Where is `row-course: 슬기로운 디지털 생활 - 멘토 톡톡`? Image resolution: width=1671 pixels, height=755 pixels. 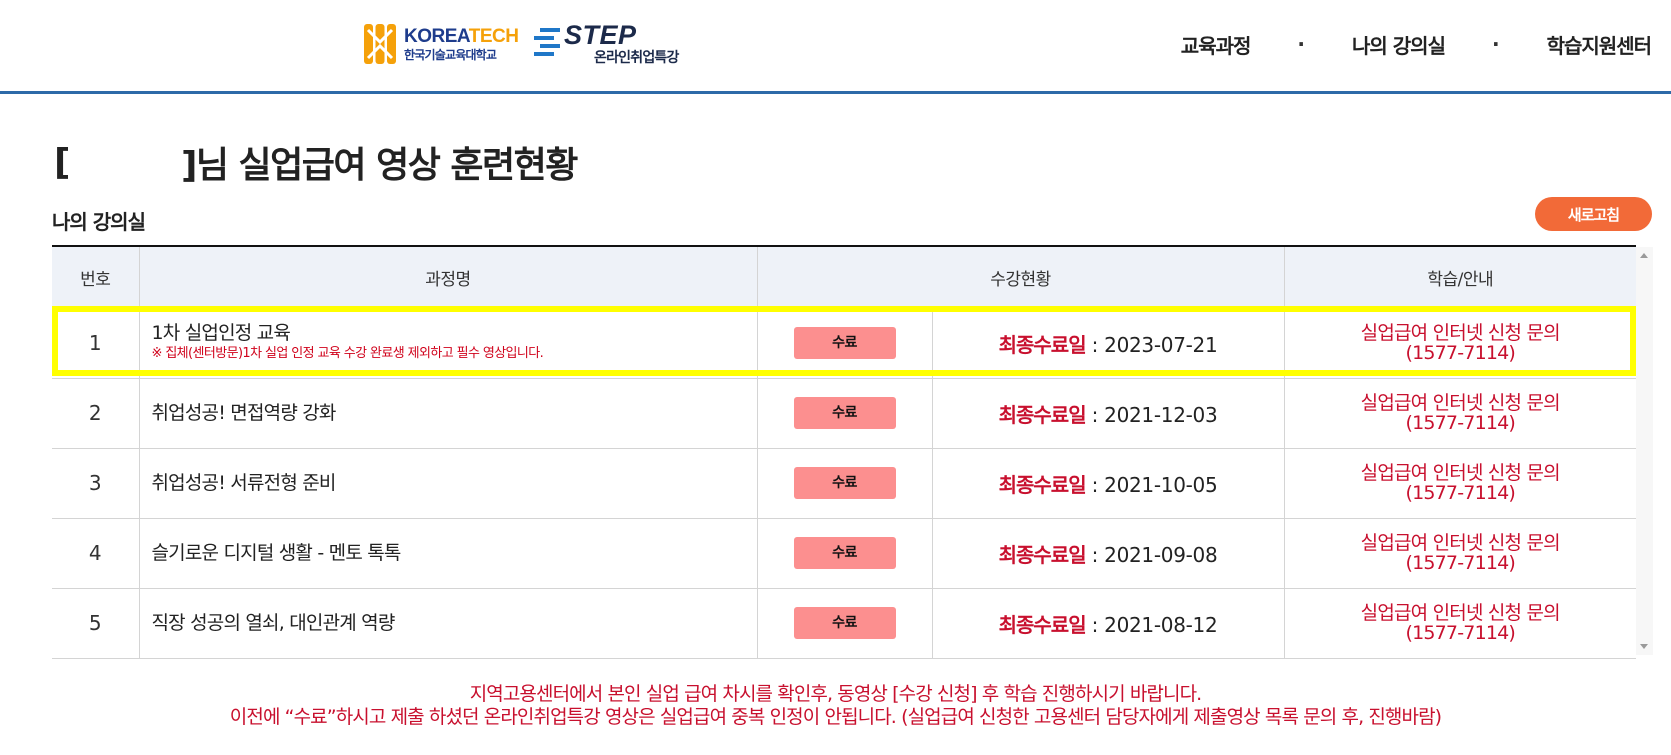 row-course: 슬기로운 디지털 생활 - 멘토 톡톡 is located at coordinates (448, 553).